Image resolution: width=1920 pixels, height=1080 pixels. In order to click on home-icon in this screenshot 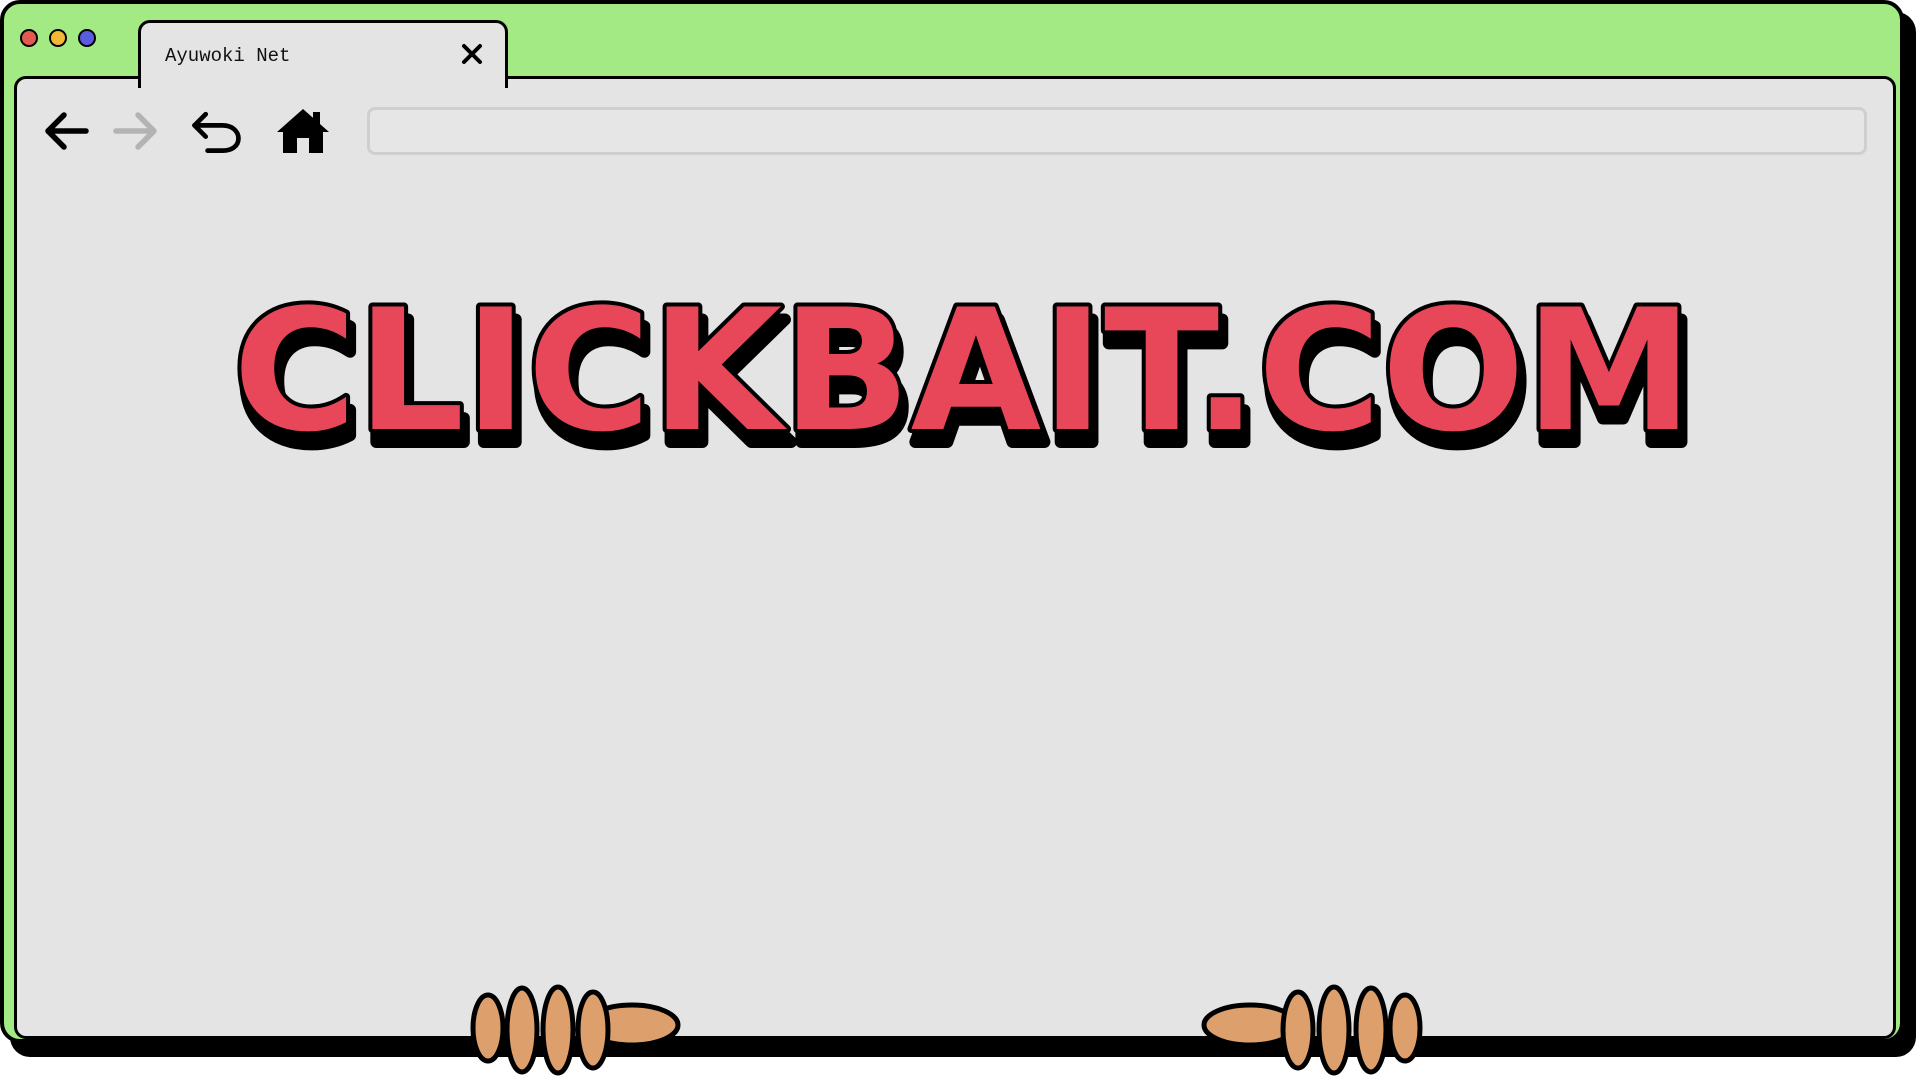, I will do `click(303, 131)`.